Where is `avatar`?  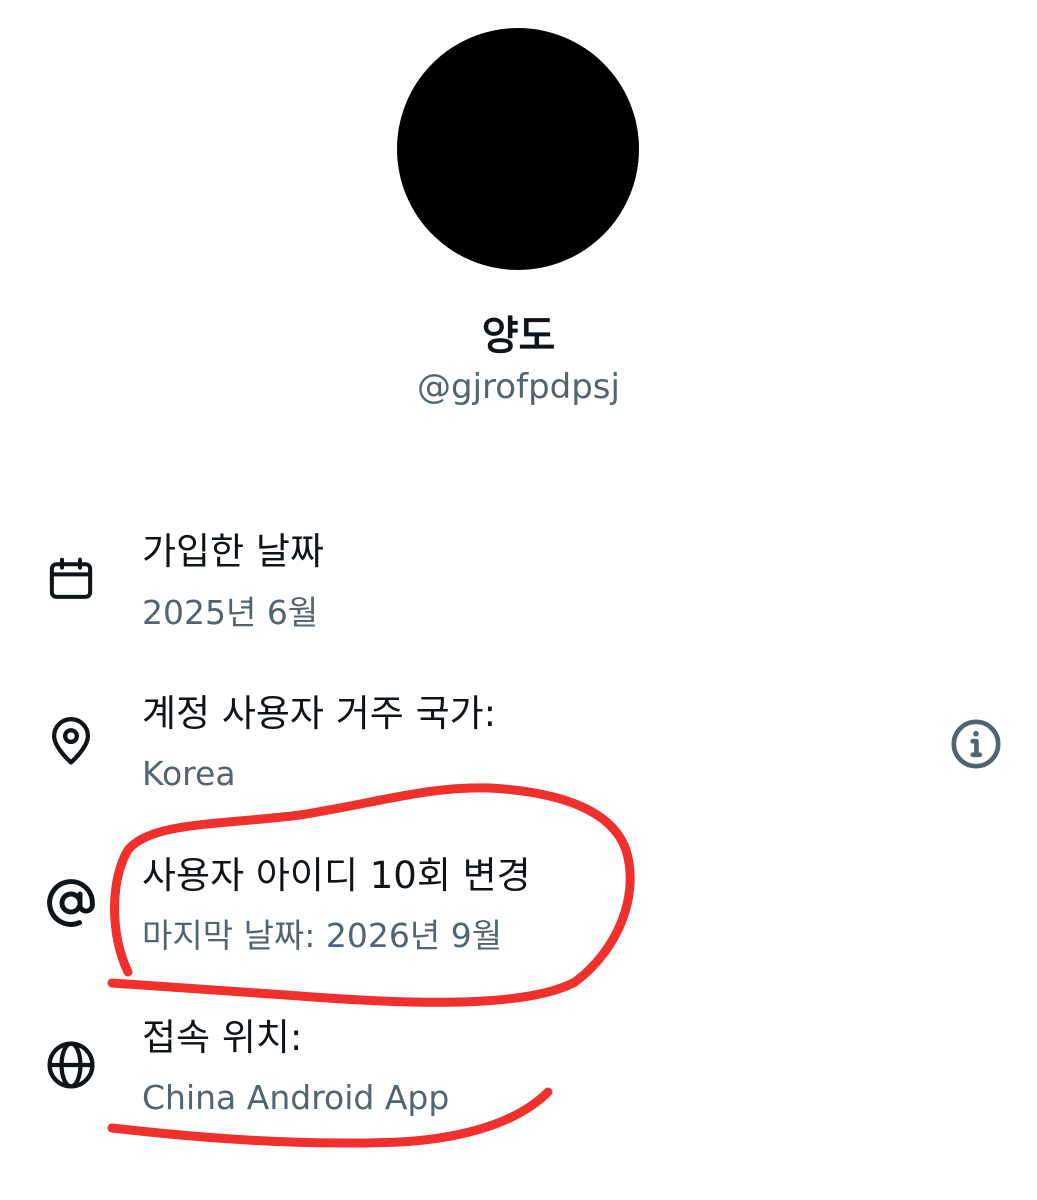 avatar is located at coordinates (518, 149).